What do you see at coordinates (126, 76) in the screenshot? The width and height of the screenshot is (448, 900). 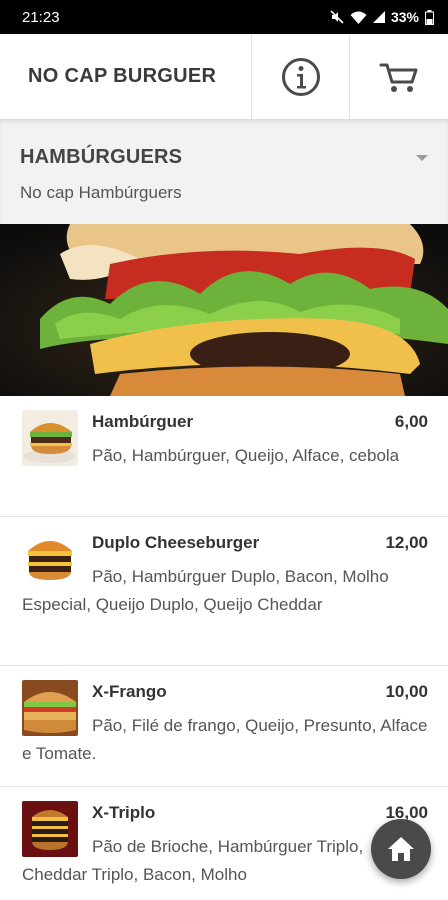 I see `store-title: NO CAP BURGUER` at bounding box center [126, 76].